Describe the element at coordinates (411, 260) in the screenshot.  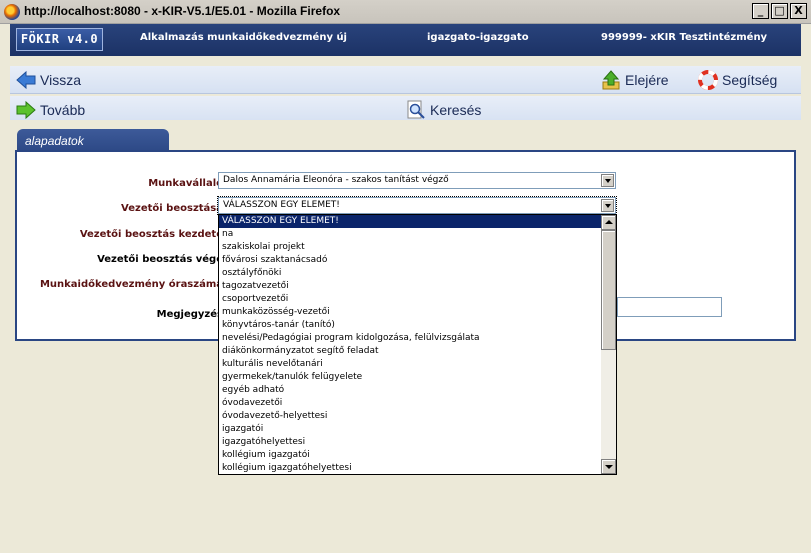
I see `dropdown-option: fővárosi szaktanácsadó` at that location.